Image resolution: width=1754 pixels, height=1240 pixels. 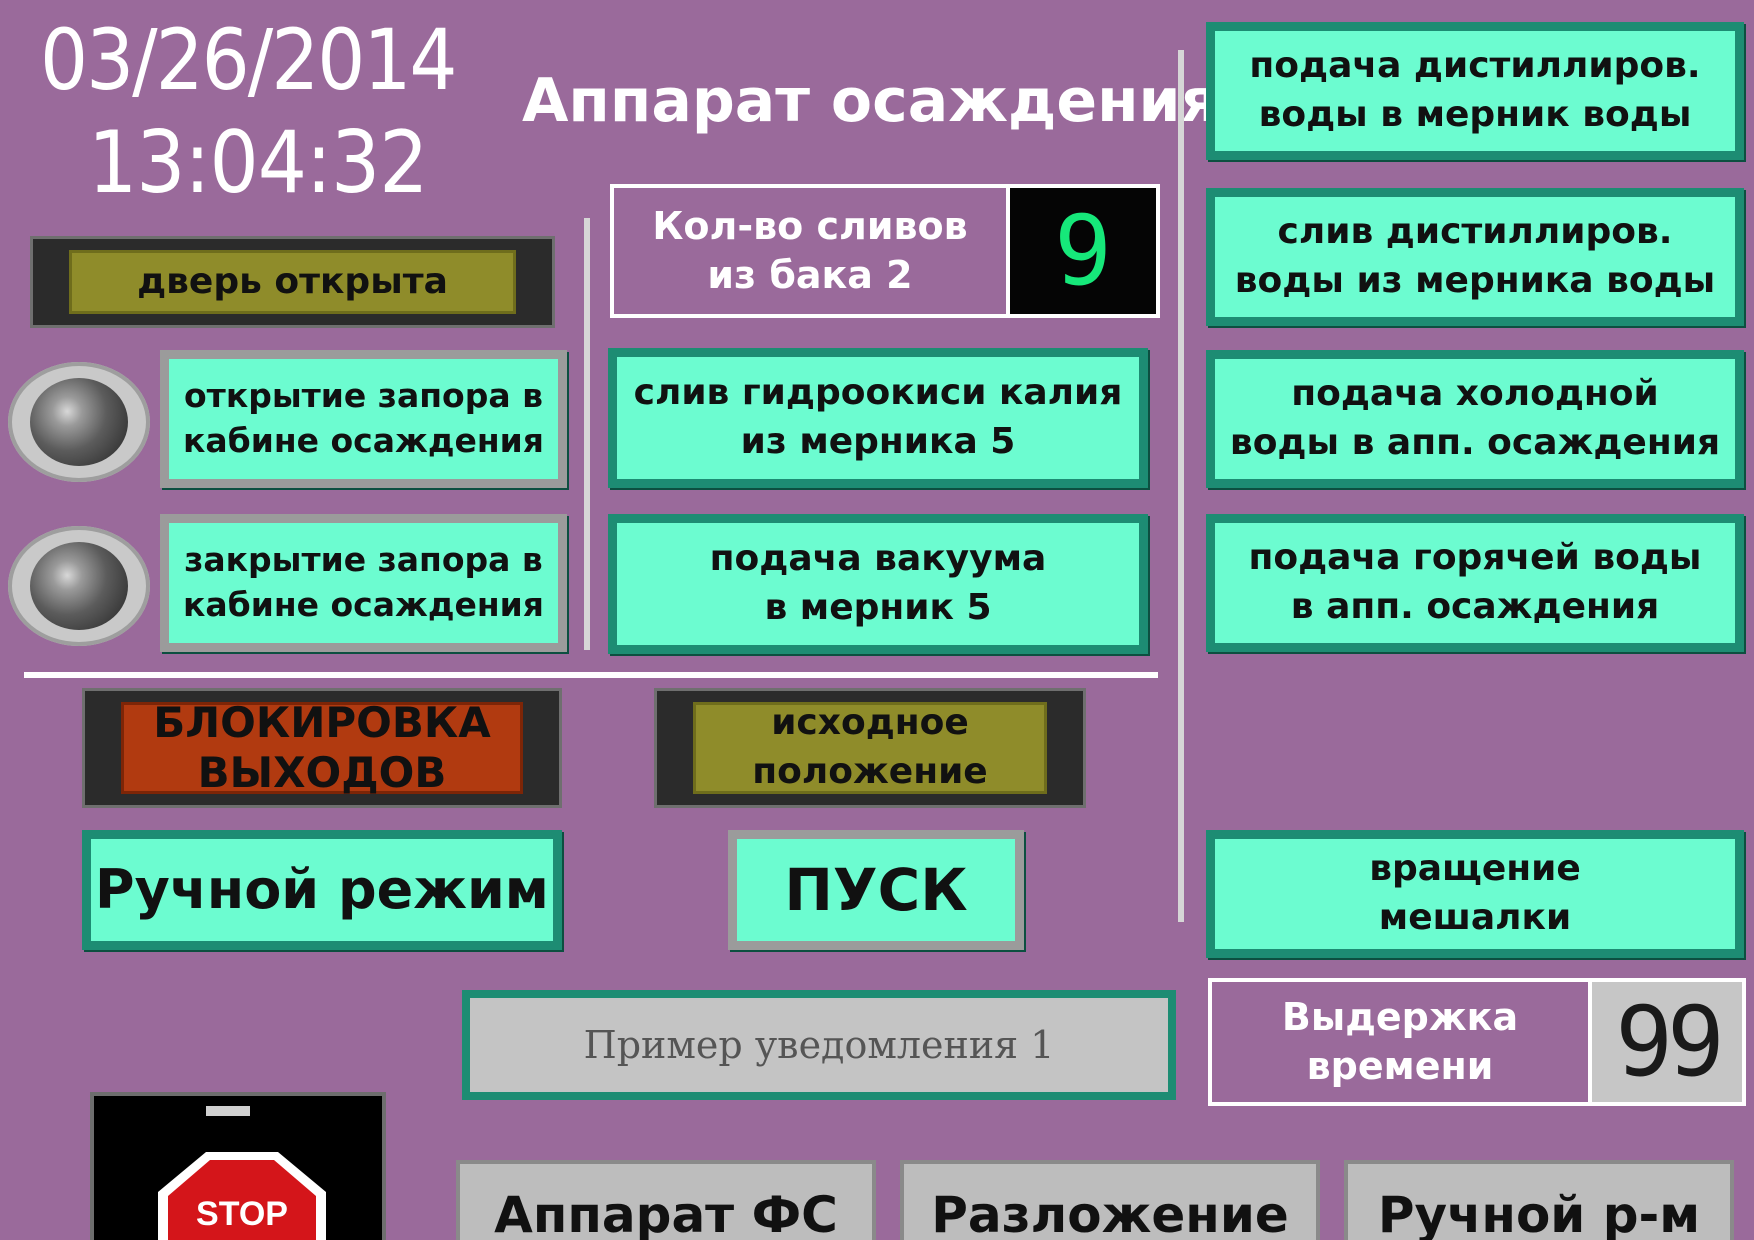 I want to click on tab-apparatus-fs: Аппарат ФС, so click(x=666, y=1200).